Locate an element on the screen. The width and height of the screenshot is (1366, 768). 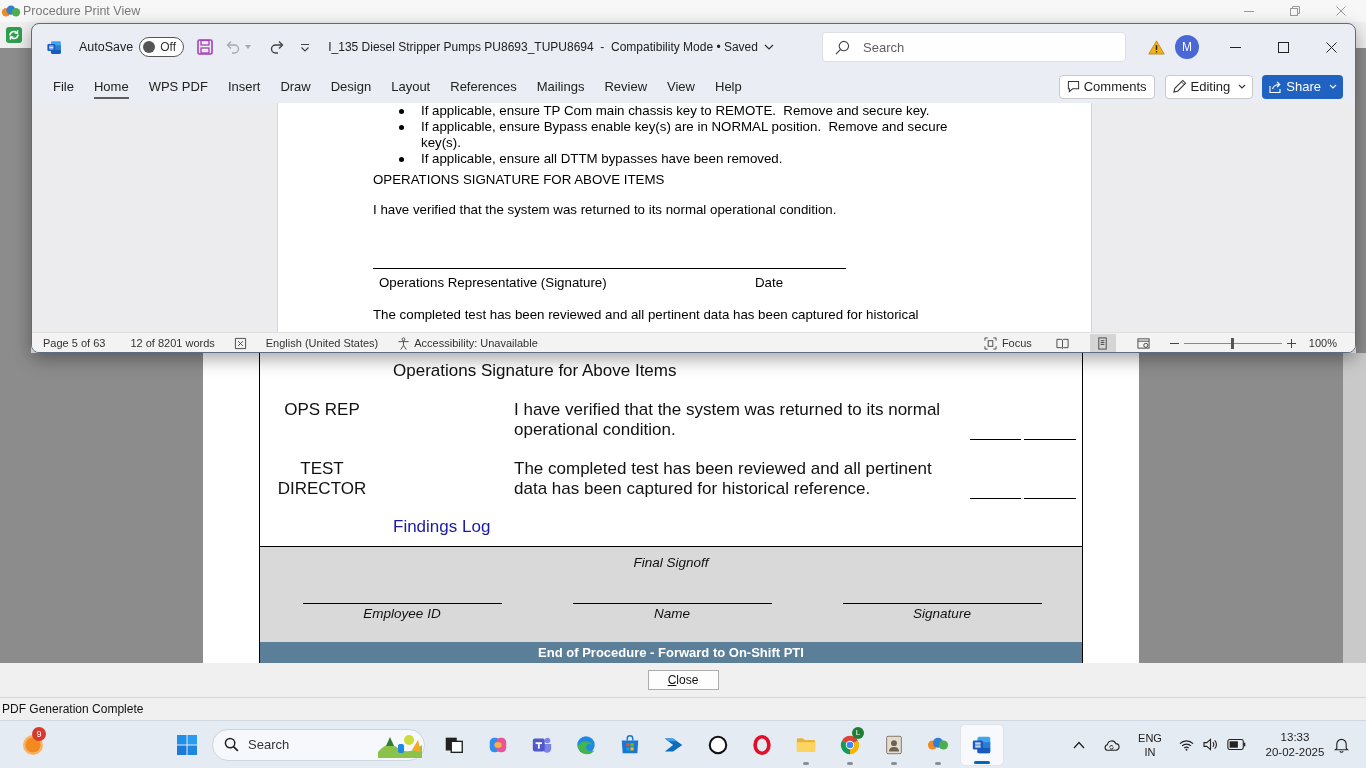
share-button: Share is located at coordinates (1302, 86).